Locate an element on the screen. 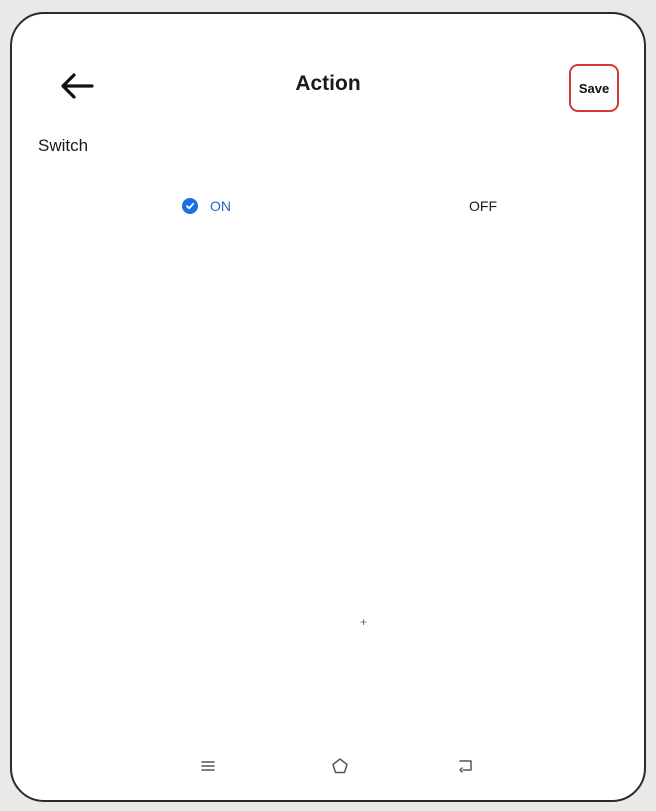 The width and height of the screenshot is (656, 811). back-icon is located at coordinates (465, 766).